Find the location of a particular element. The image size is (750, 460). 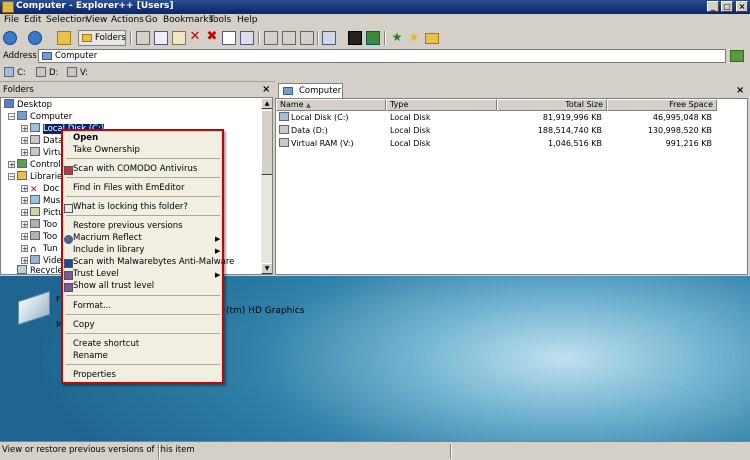

menu-item-find-in-files: Find in Files with EmEditor is located at coordinates (128, 188).